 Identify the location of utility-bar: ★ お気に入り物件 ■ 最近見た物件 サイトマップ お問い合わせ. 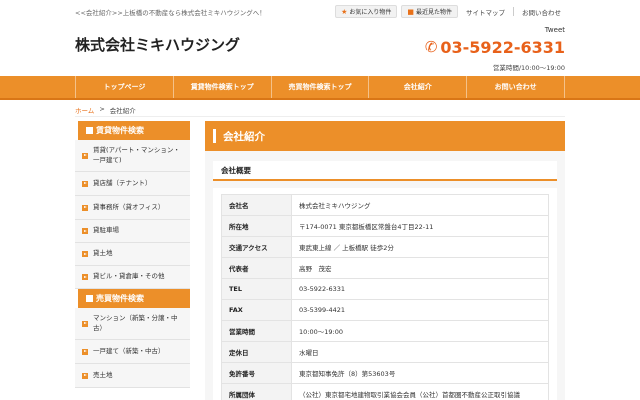
(450, 11).